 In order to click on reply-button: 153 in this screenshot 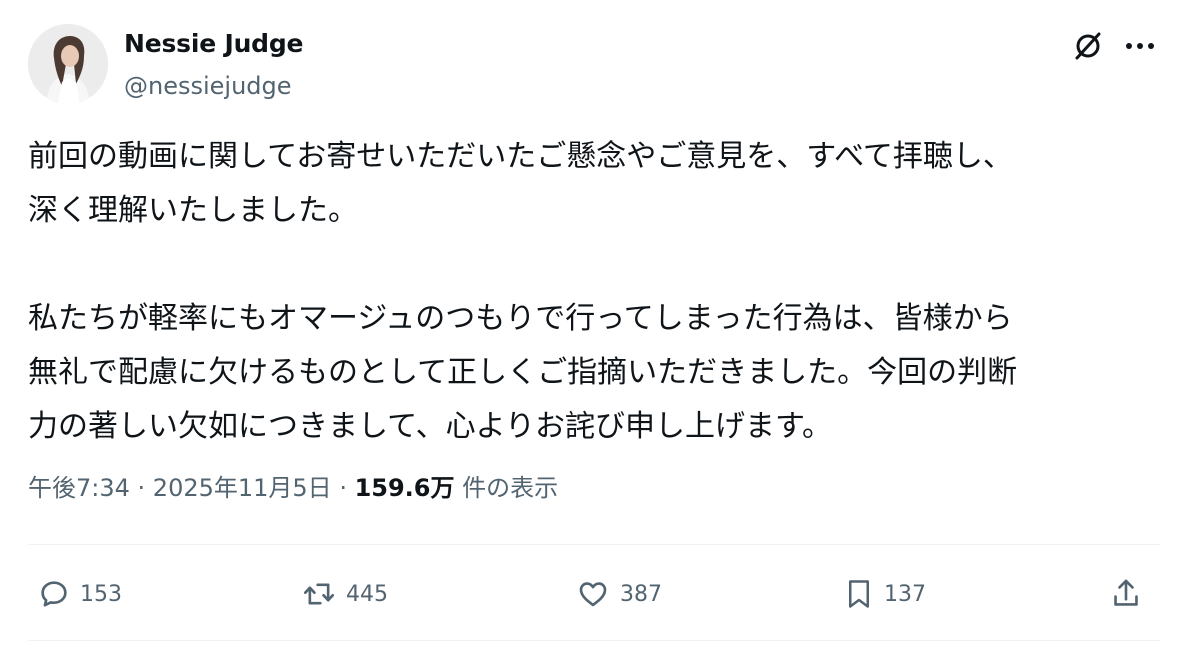, I will do `click(80, 594)`.